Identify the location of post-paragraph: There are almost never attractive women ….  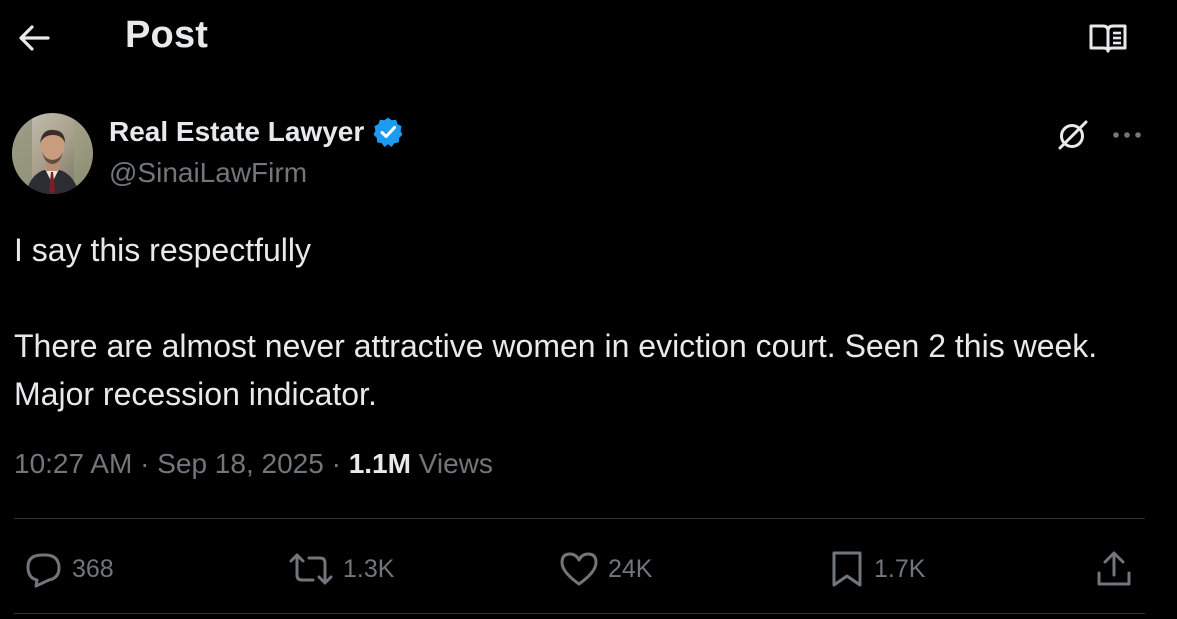
(556, 370).